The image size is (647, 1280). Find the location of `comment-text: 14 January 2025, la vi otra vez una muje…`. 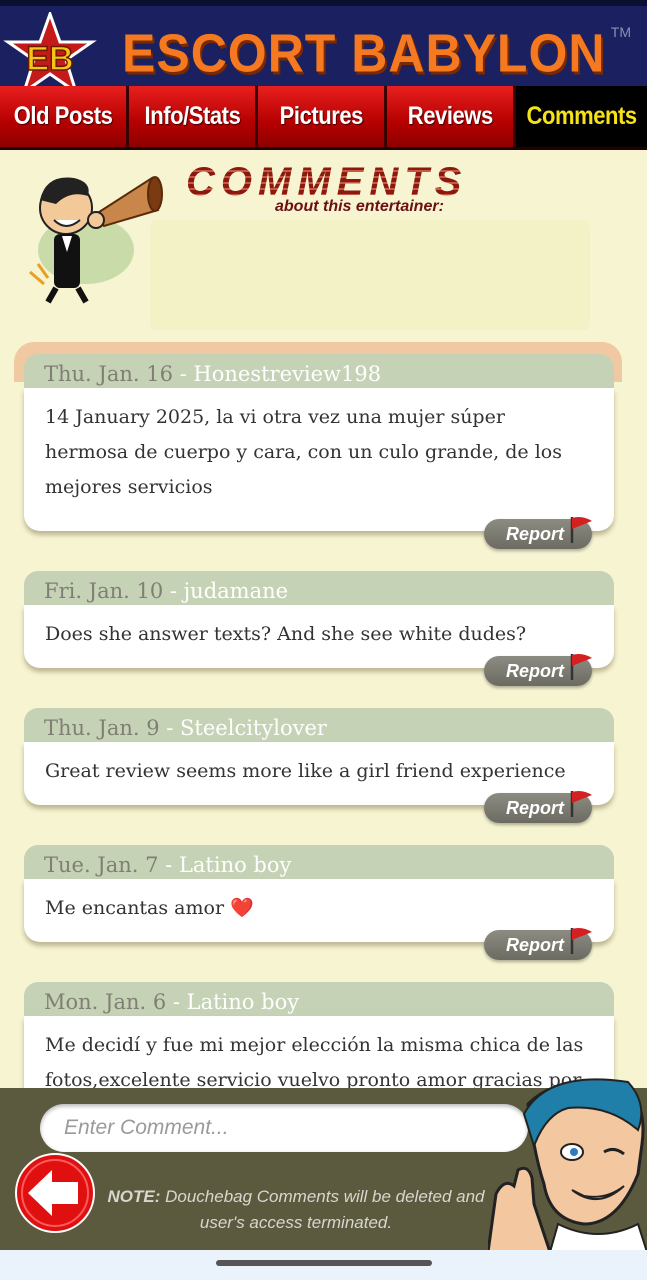

comment-text: 14 January 2025, la vi otra vez una muje… is located at coordinates (319, 459).